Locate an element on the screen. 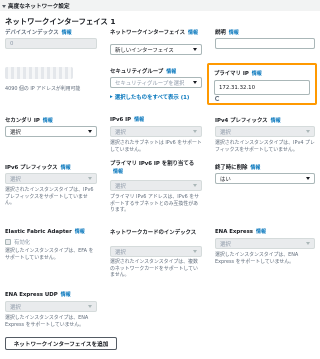 Image resolution: width=320 pixels, height=359 pixels. ipv6-ip-label: IPv6 IP 情報 is located at coordinates (127, 120).